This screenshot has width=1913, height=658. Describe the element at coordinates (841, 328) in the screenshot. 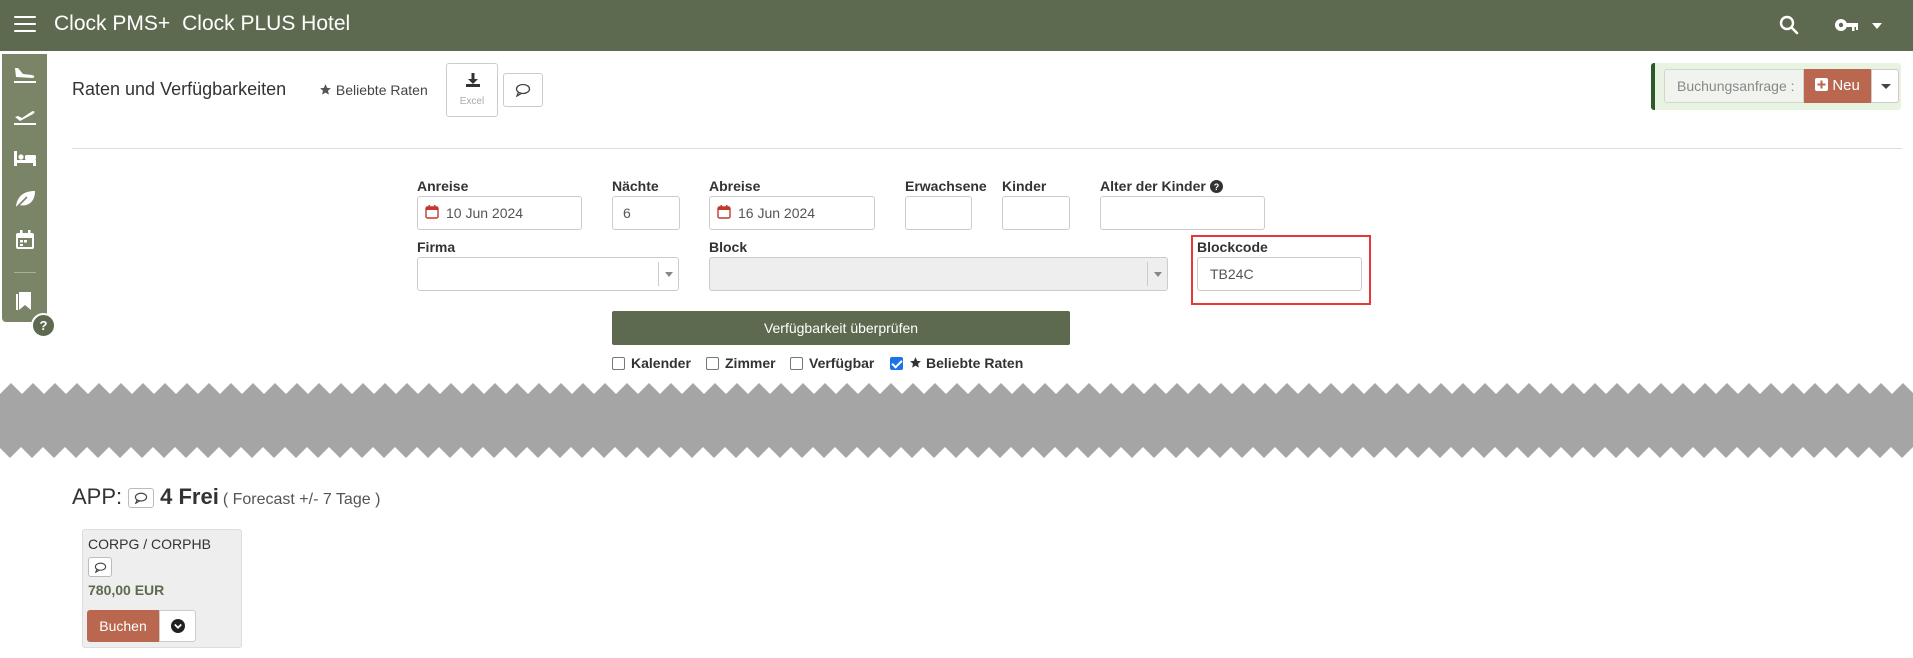

I see `check-availability-button: Verfügbarkeit überprüfen` at that location.